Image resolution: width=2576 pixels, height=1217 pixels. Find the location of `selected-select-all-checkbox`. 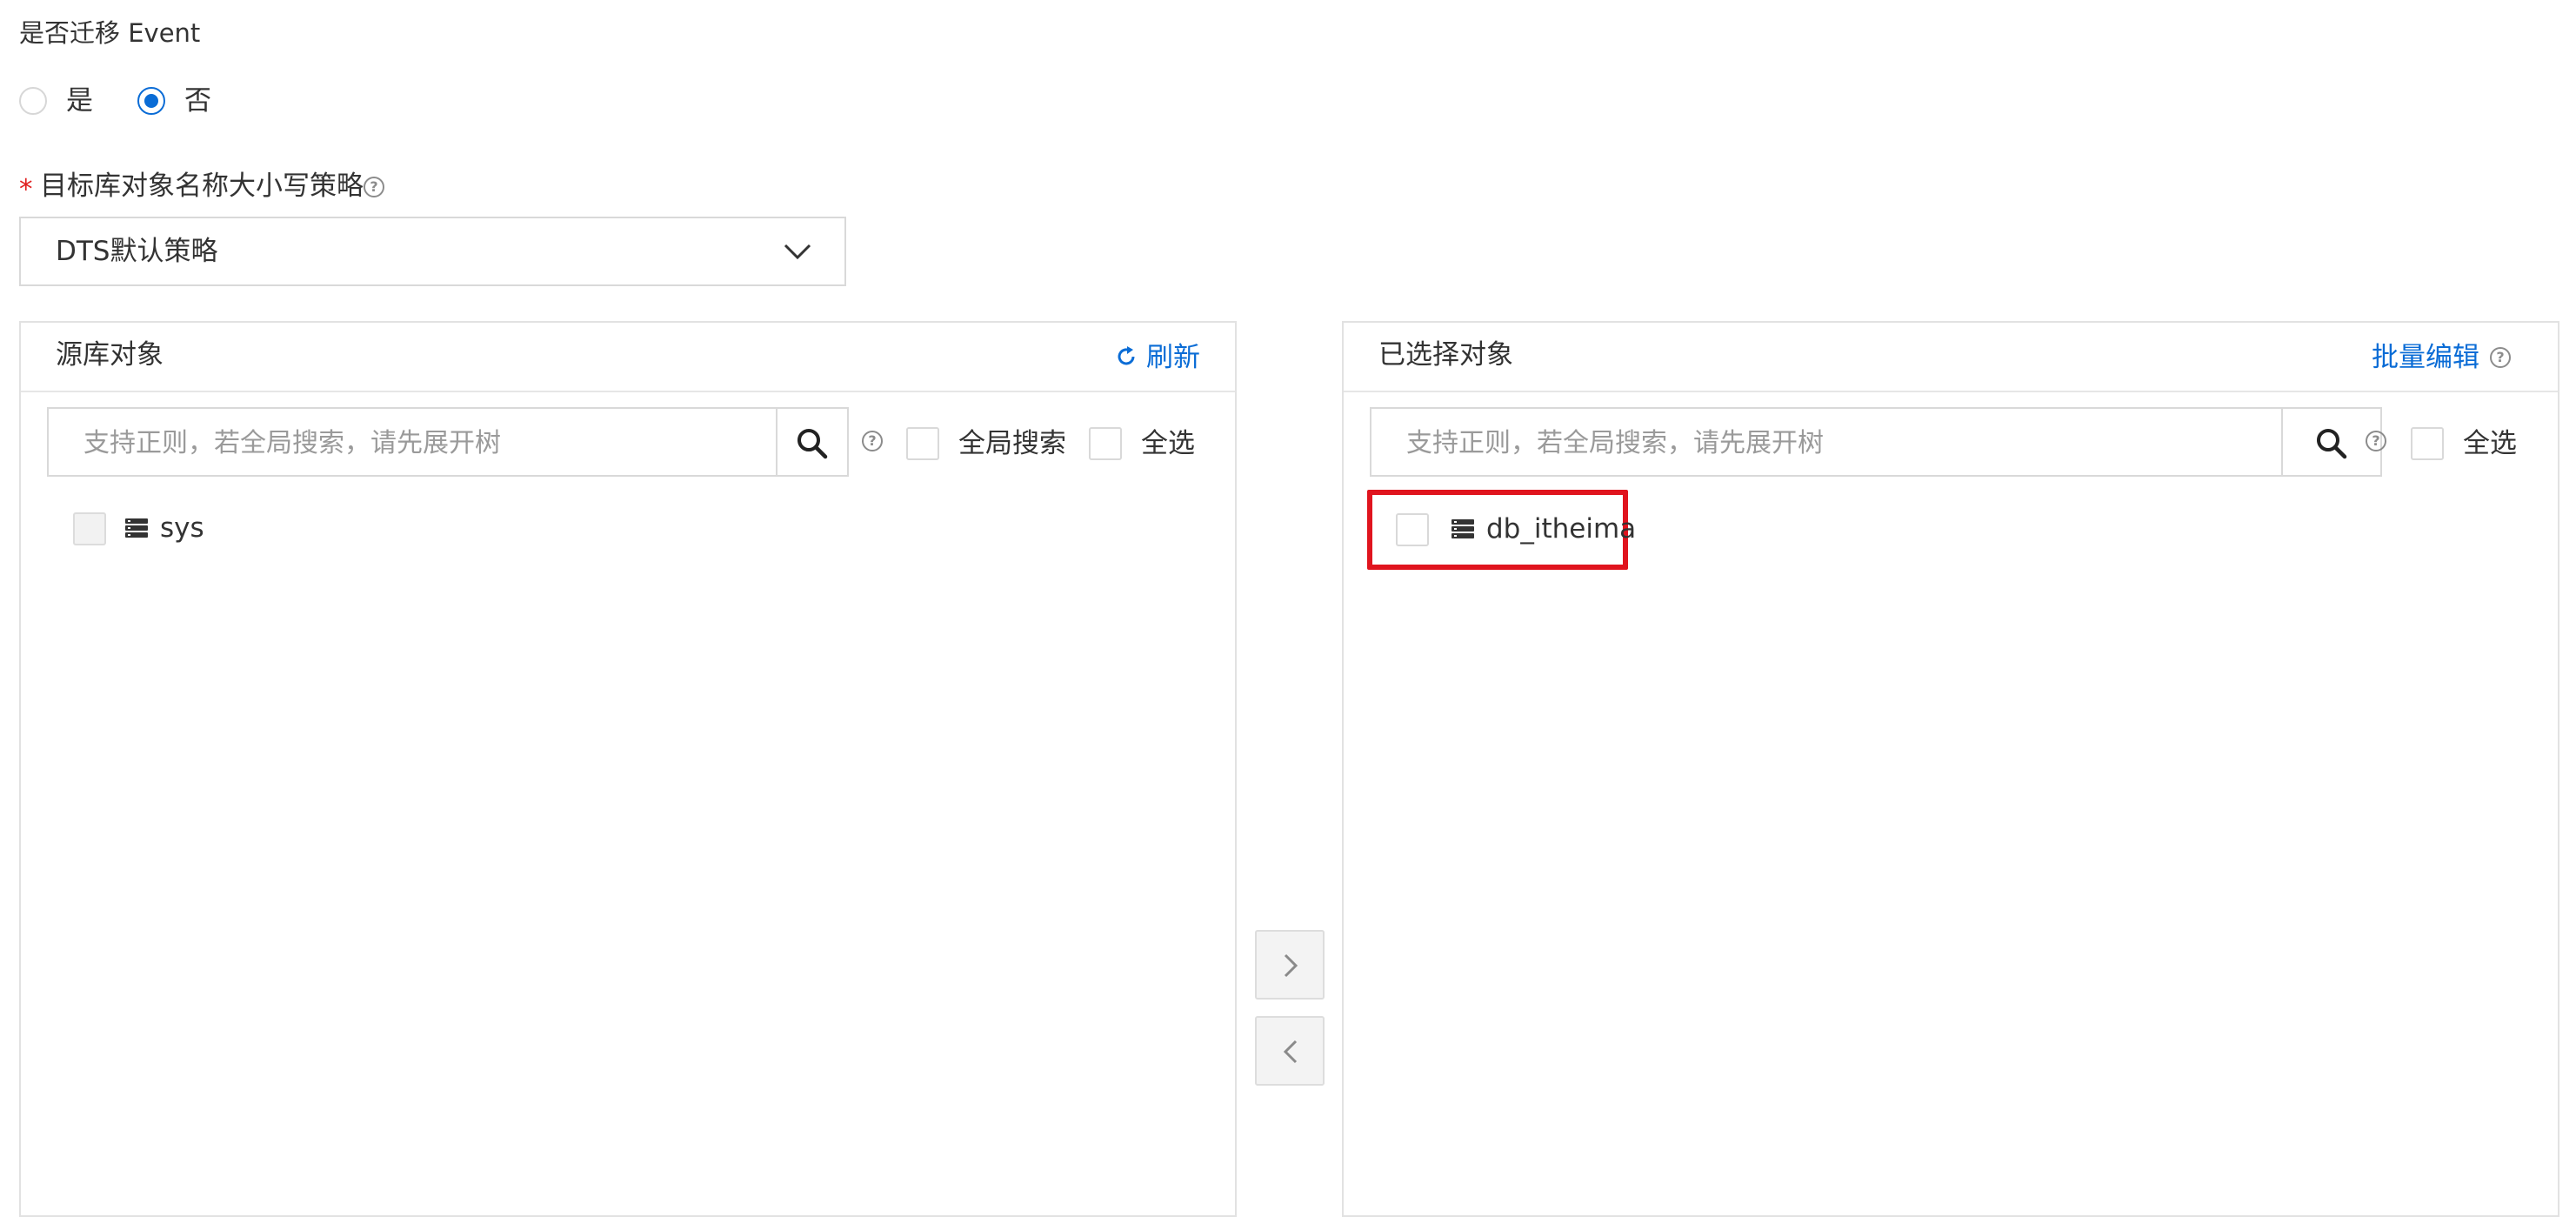

selected-select-all-checkbox is located at coordinates (2427, 443).